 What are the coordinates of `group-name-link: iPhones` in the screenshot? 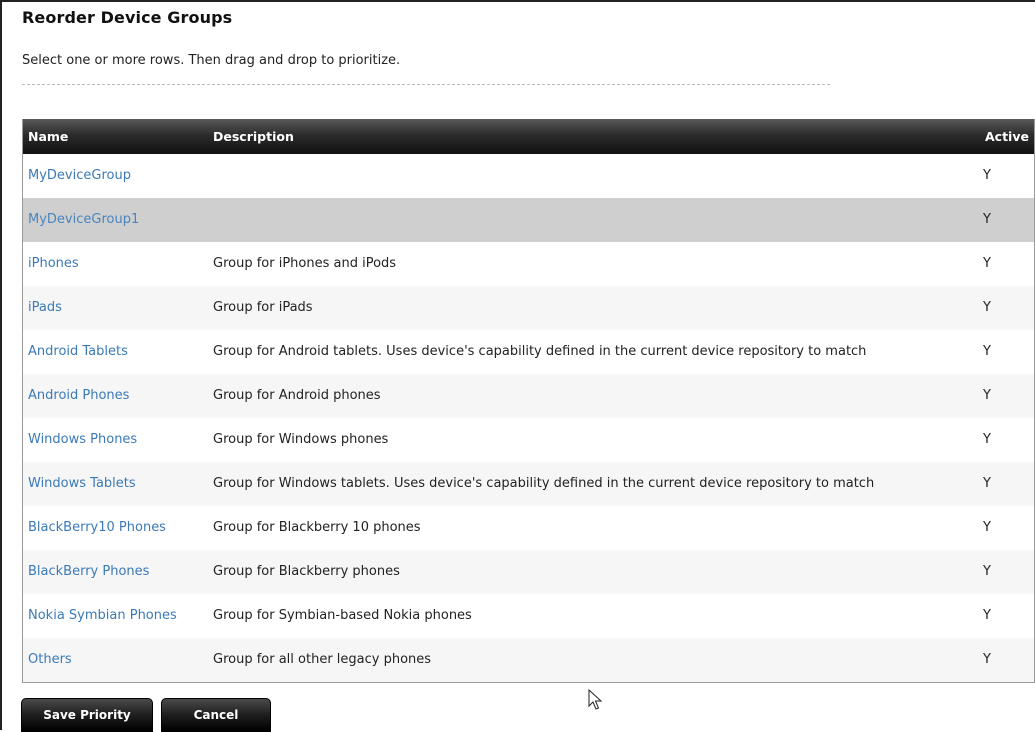 It's located at (53, 263).